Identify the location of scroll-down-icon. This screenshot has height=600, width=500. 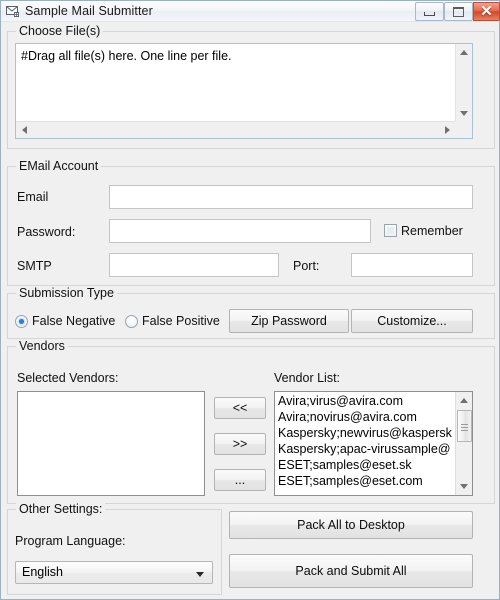
(464, 113).